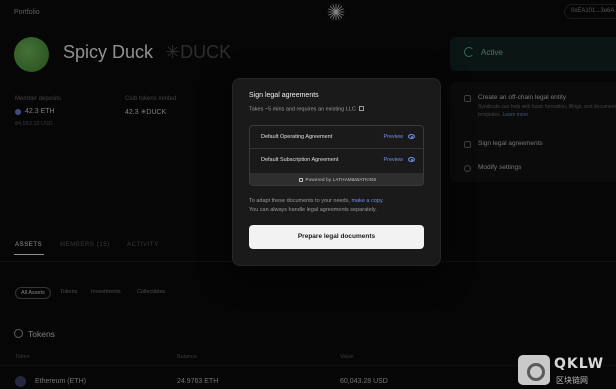 Image resolution: width=616 pixels, height=389 pixels. Describe the element at coordinates (300, 179) in the screenshot. I see `lock-icon` at that location.